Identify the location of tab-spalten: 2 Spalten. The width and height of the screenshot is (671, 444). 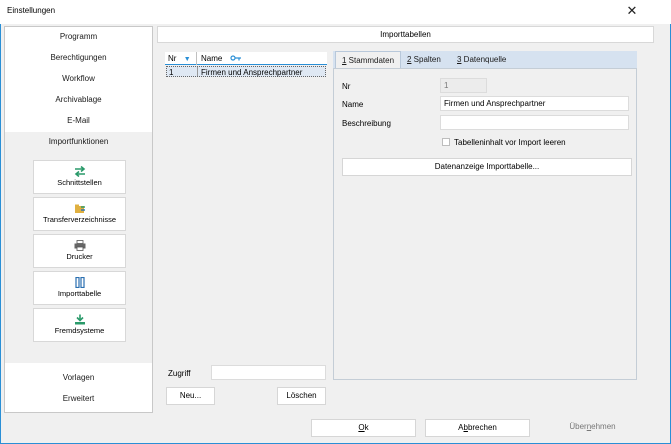
(424, 60).